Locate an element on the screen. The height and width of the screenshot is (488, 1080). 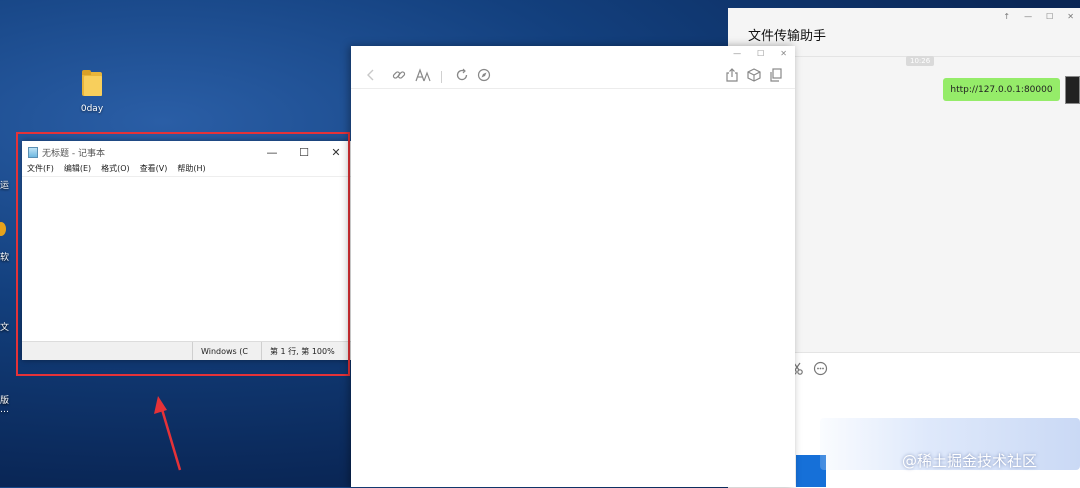
avatar is located at coordinates (1072, 90).